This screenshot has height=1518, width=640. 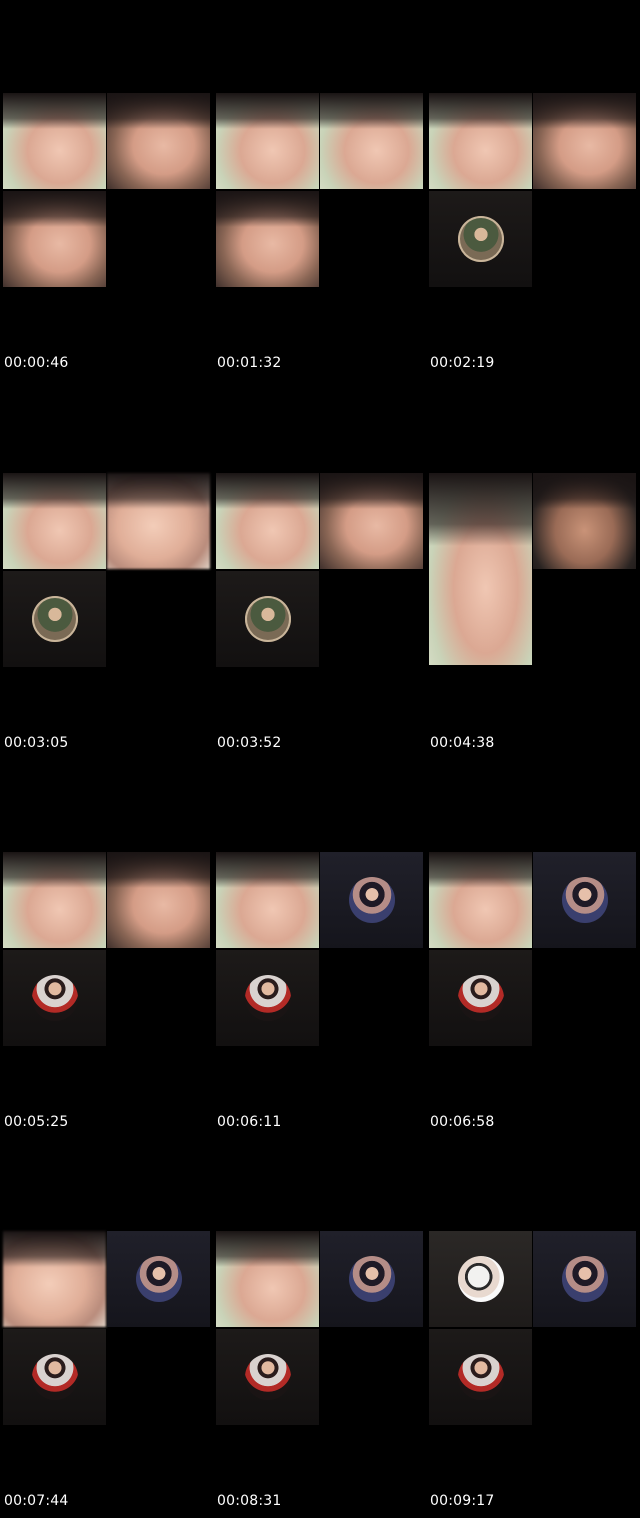 I want to click on video-call-frame: 00:09:17, so click(x=531, y=1328).